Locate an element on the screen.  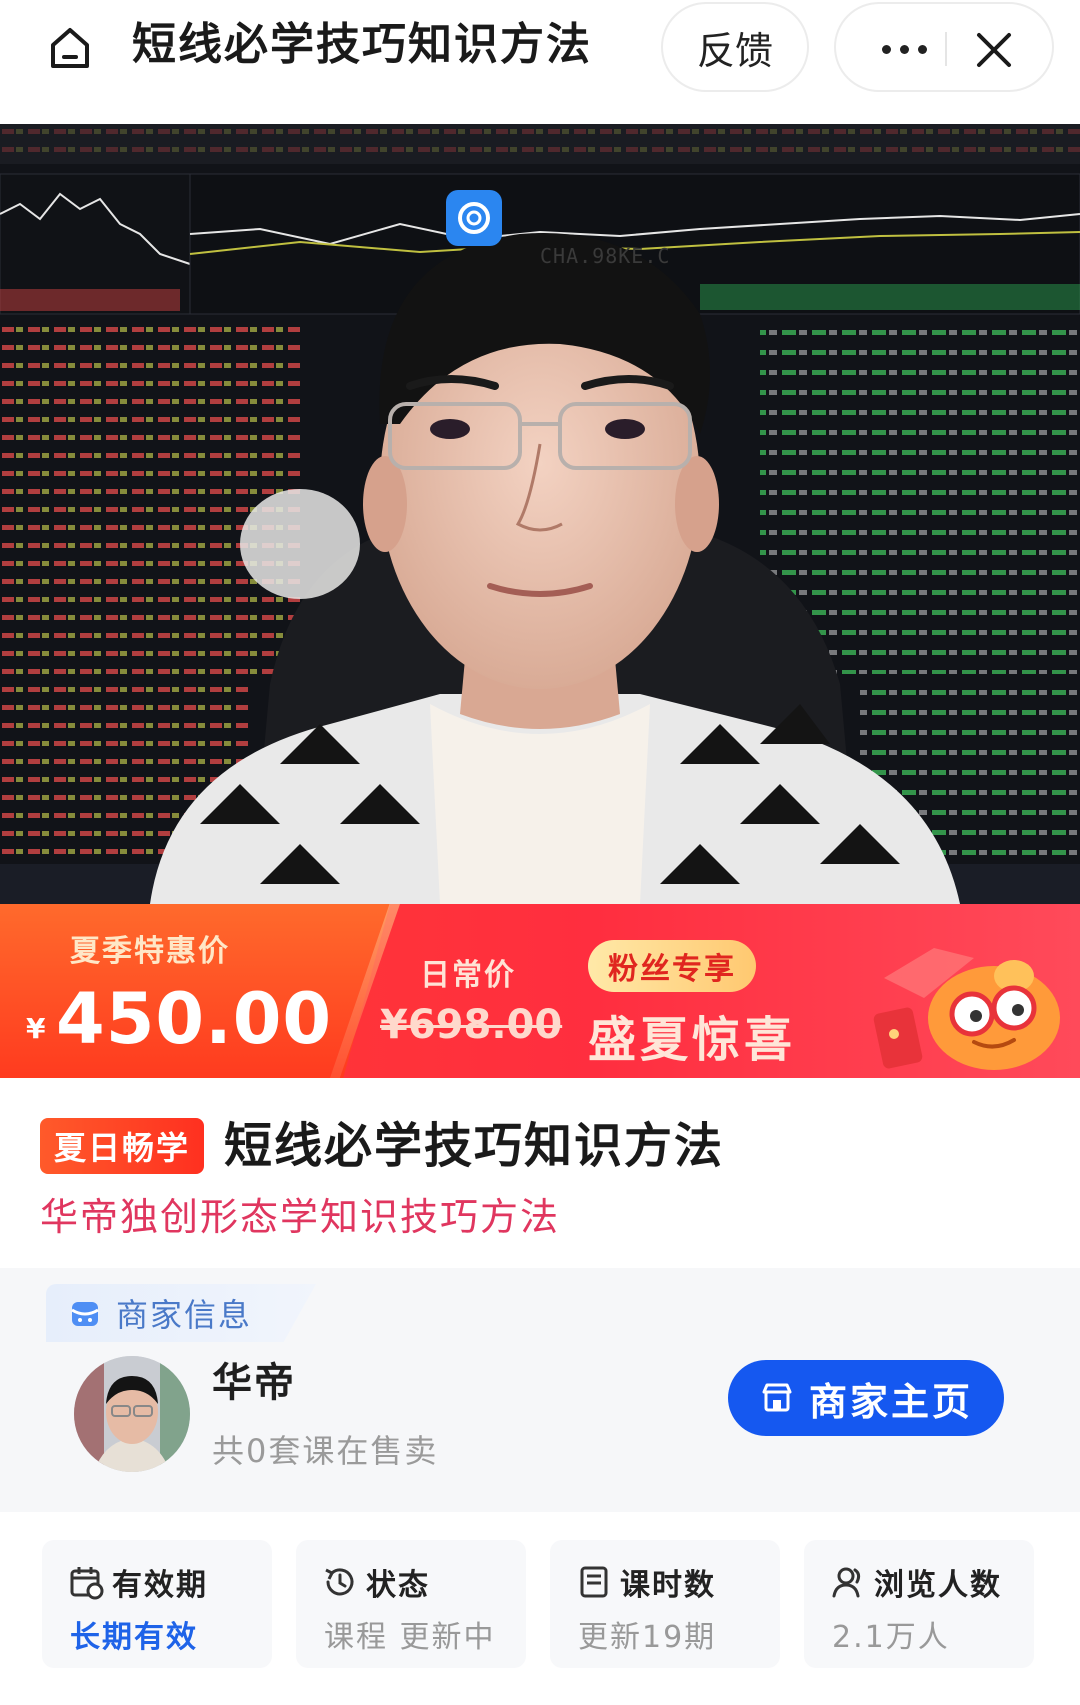
home-icon is located at coordinates (70, 48).